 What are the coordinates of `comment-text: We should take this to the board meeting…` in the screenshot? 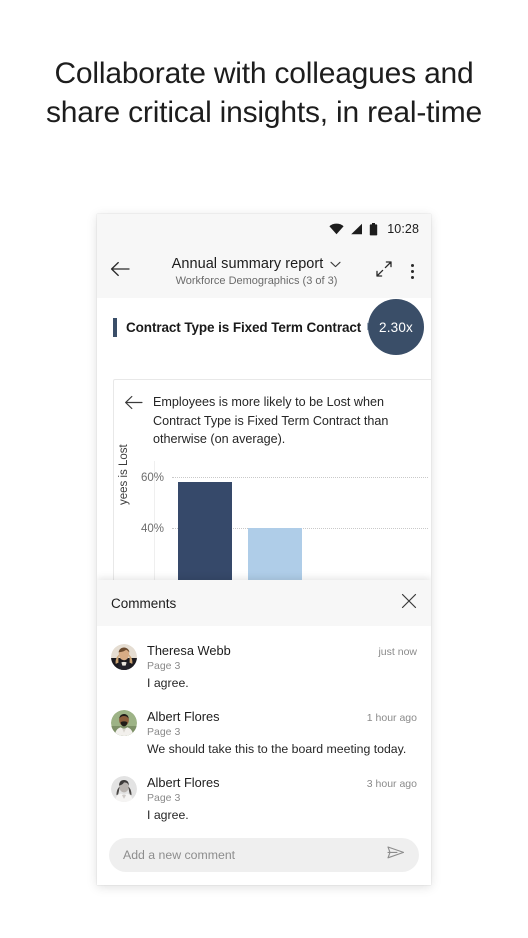 It's located at (277, 749).